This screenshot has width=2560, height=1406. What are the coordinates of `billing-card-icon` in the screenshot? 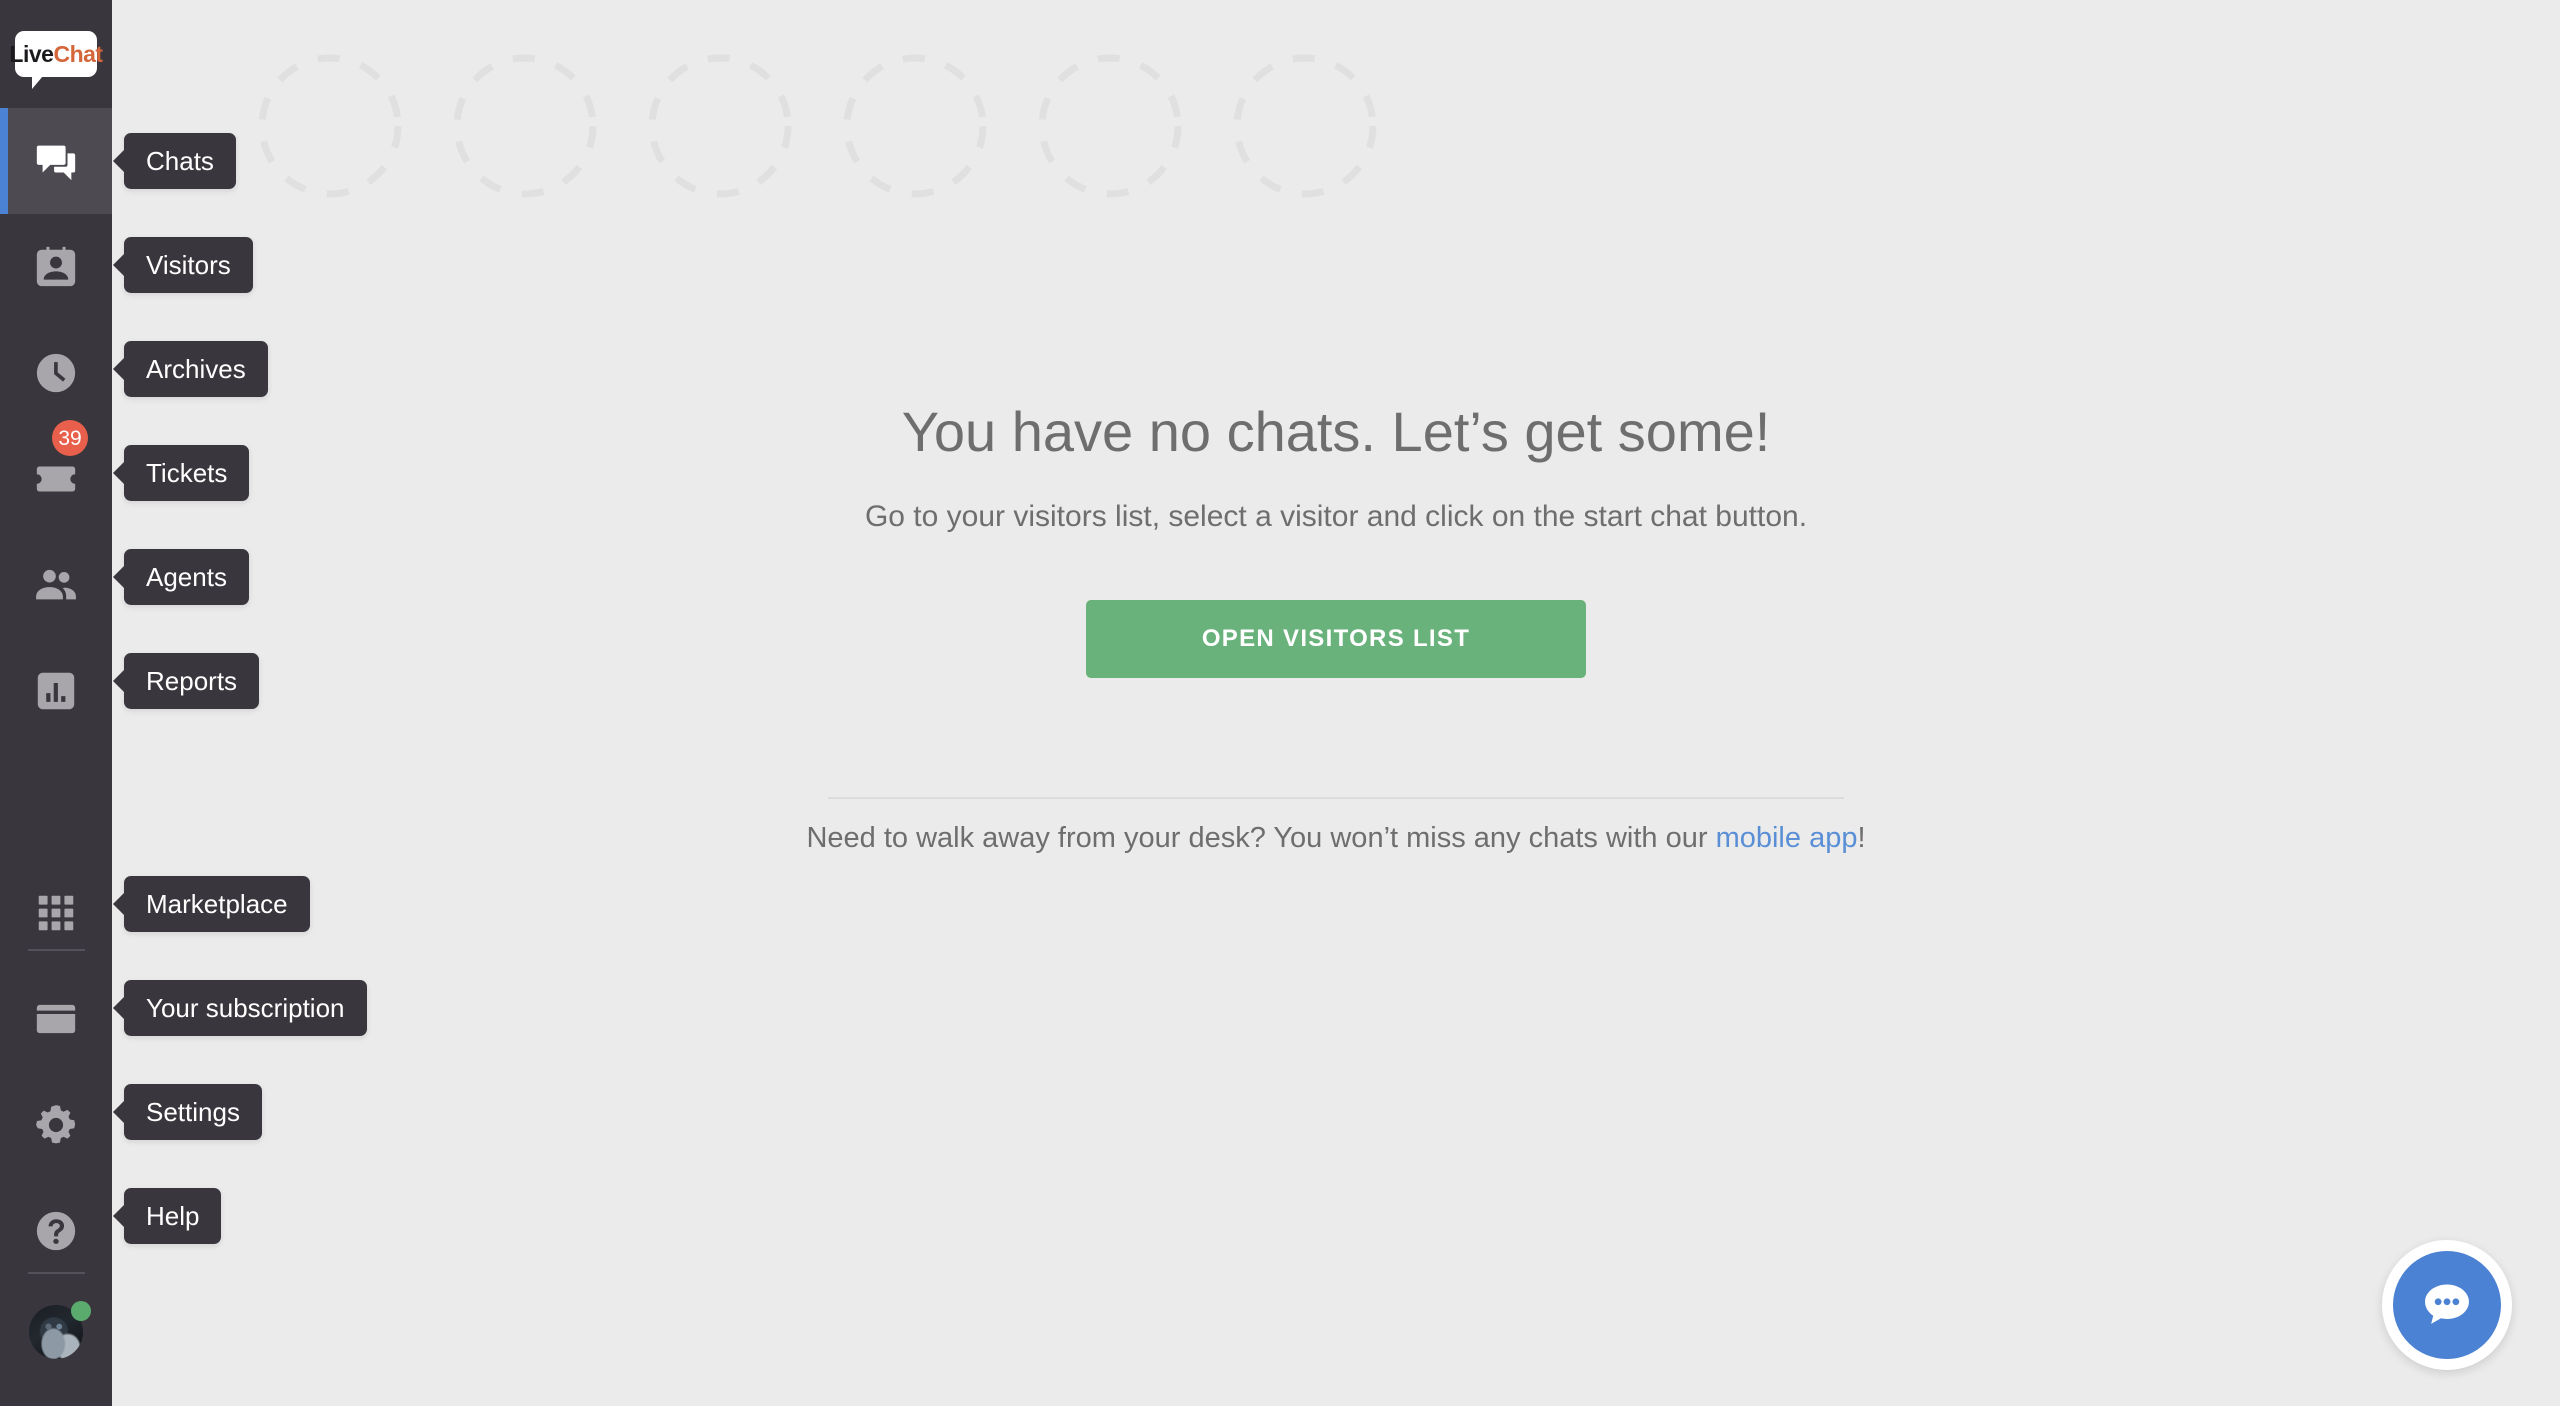 It's located at (56, 1019).